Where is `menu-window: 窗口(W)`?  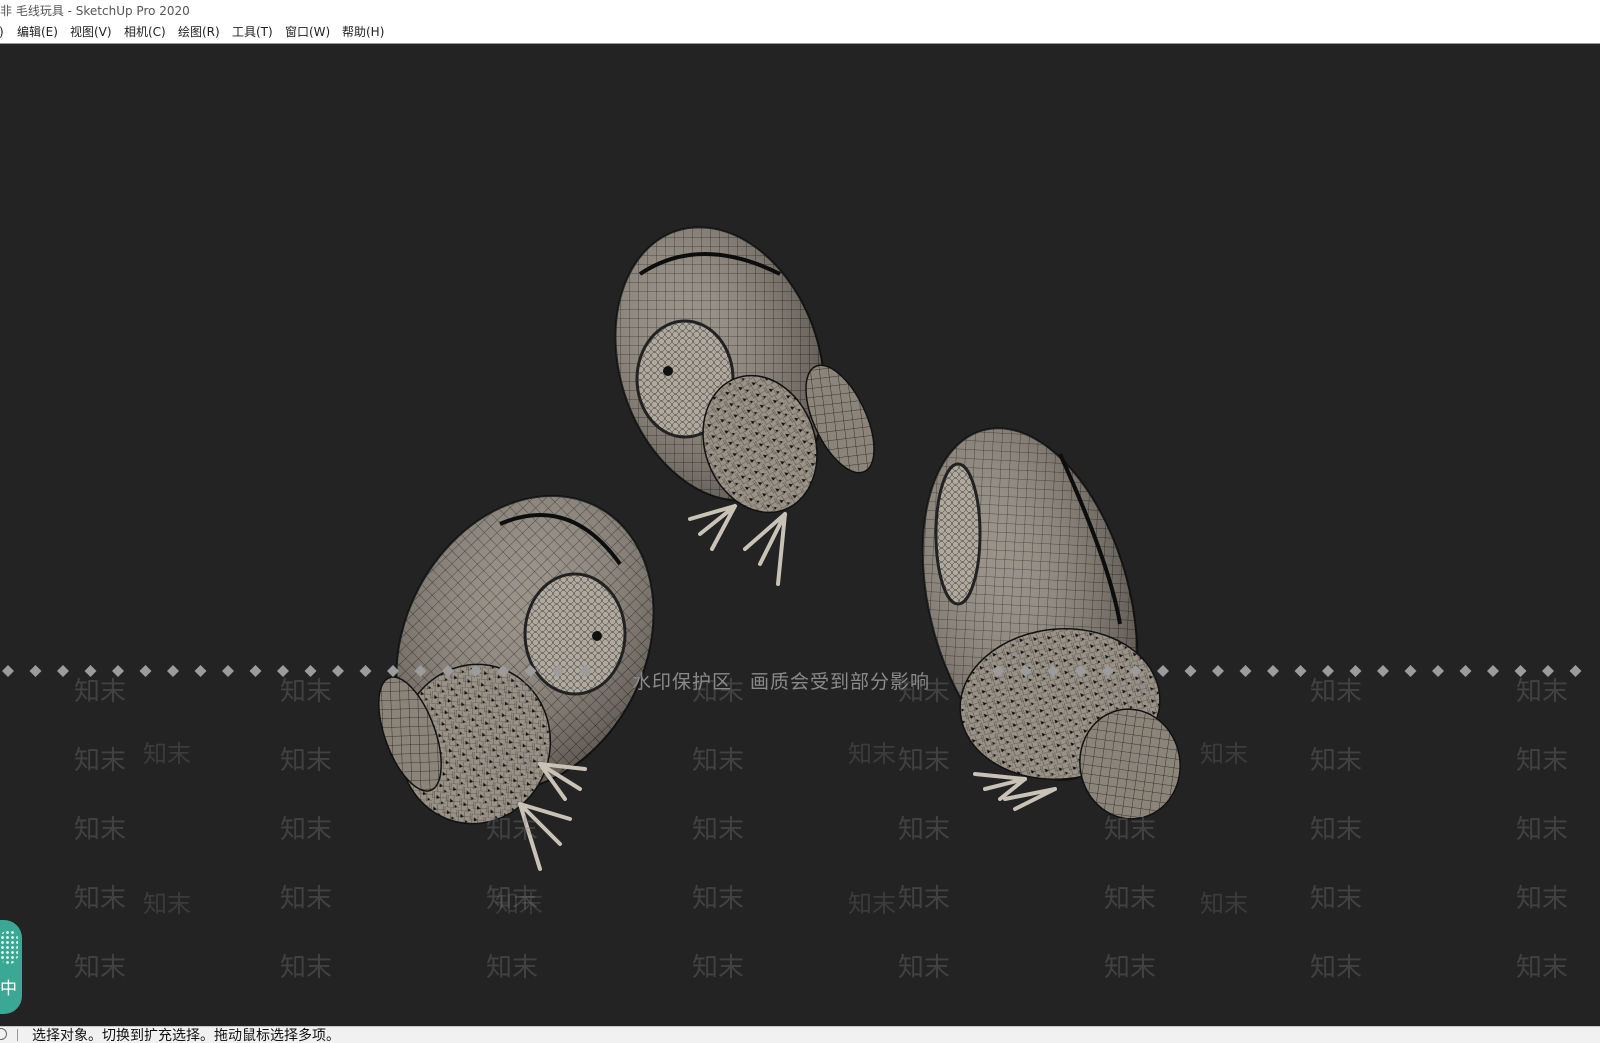 menu-window: 窗口(W) is located at coordinates (307, 32).